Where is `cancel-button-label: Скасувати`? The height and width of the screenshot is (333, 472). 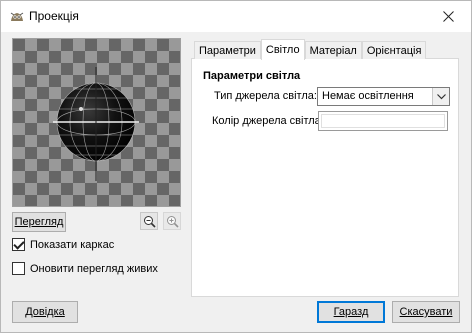 cancel-button-label: Скасувати is located at coordinates (426, 312).